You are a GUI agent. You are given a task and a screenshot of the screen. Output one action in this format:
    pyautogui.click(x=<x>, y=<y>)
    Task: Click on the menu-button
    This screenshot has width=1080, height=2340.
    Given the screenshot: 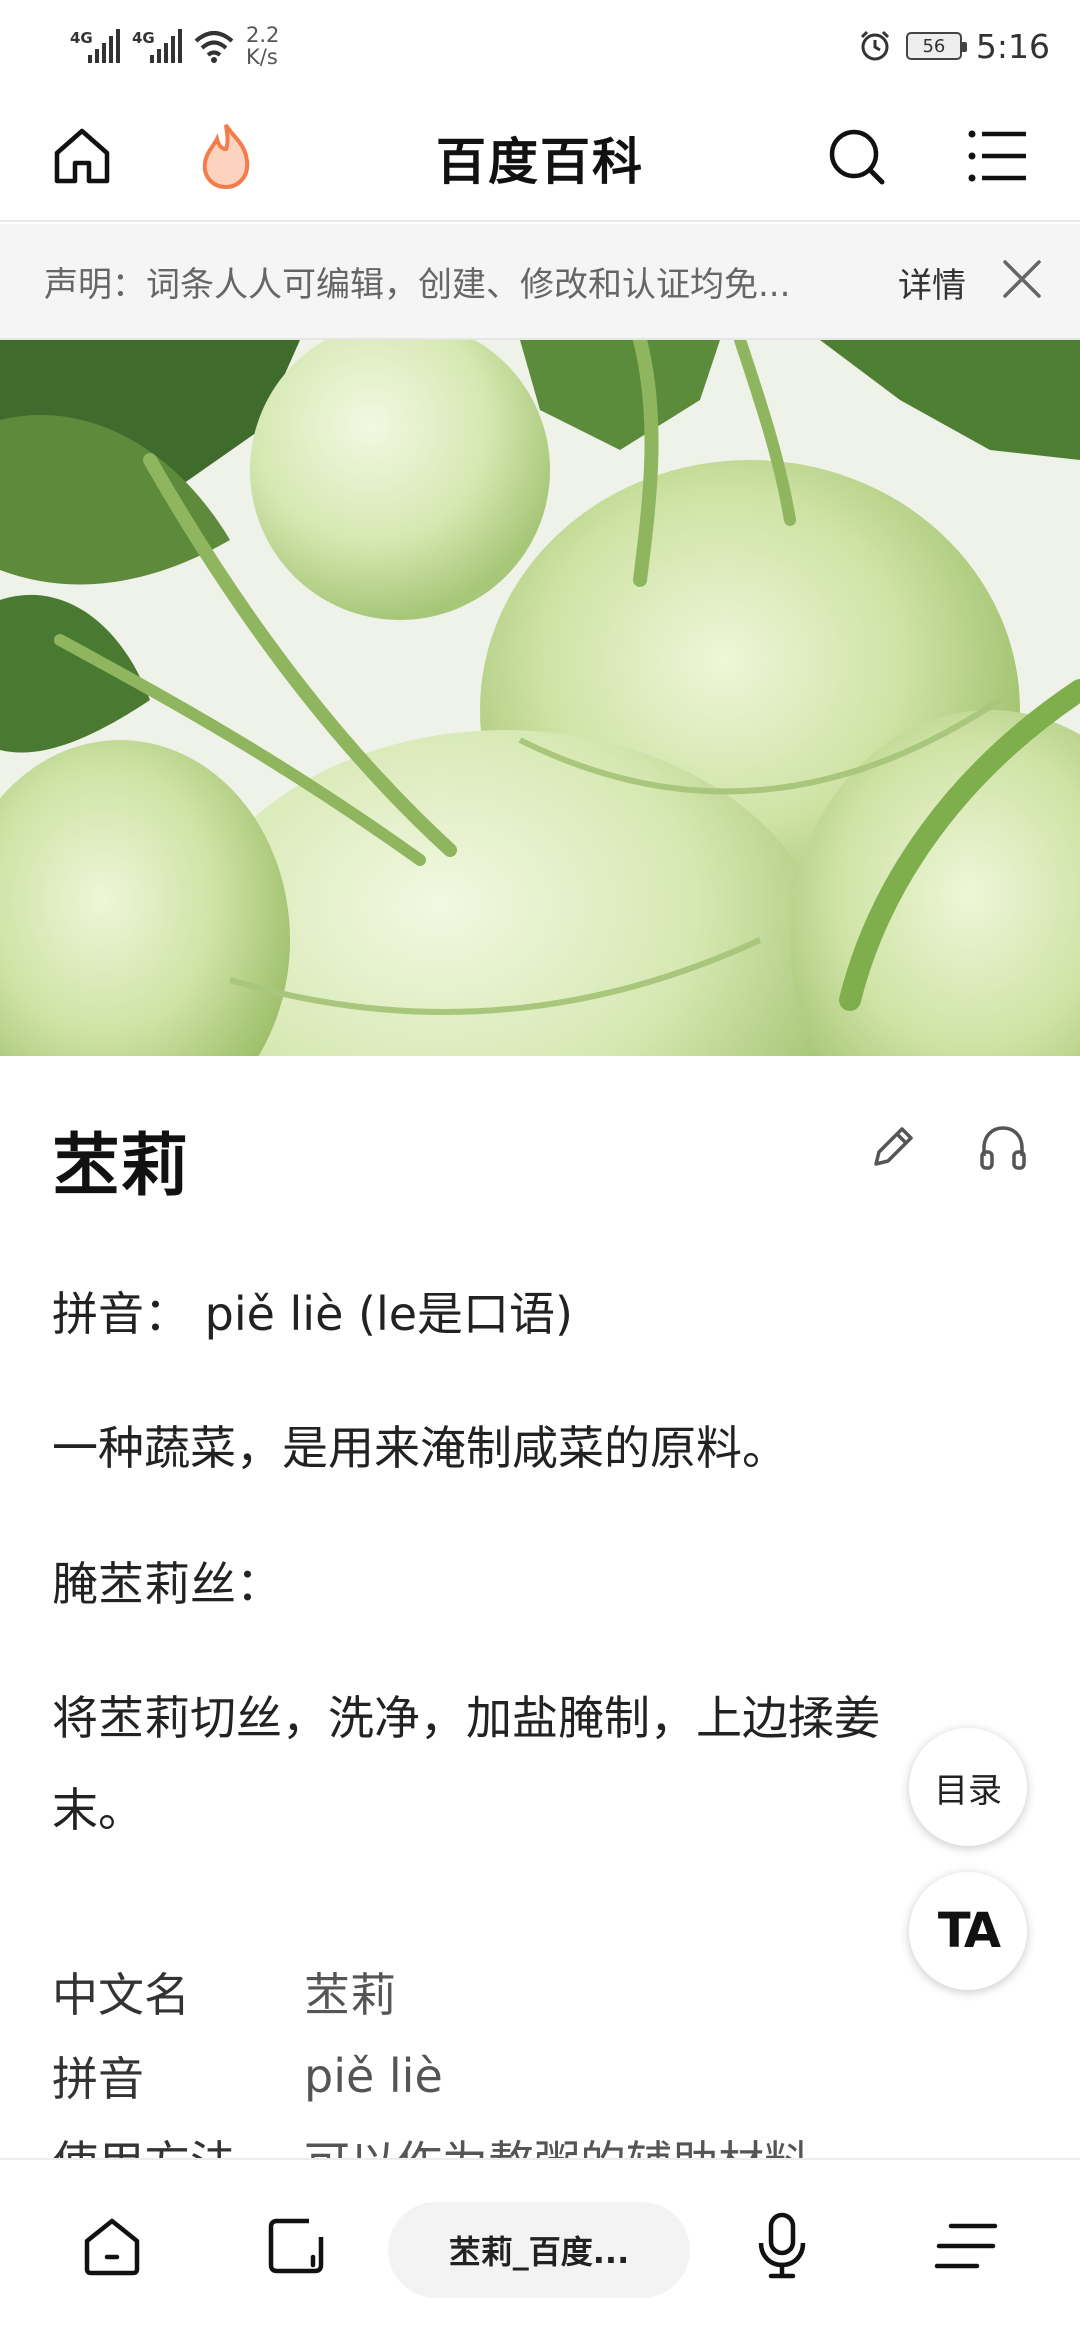 What is the action you would take?
    pyautogui.click(x=998, y=156)
    